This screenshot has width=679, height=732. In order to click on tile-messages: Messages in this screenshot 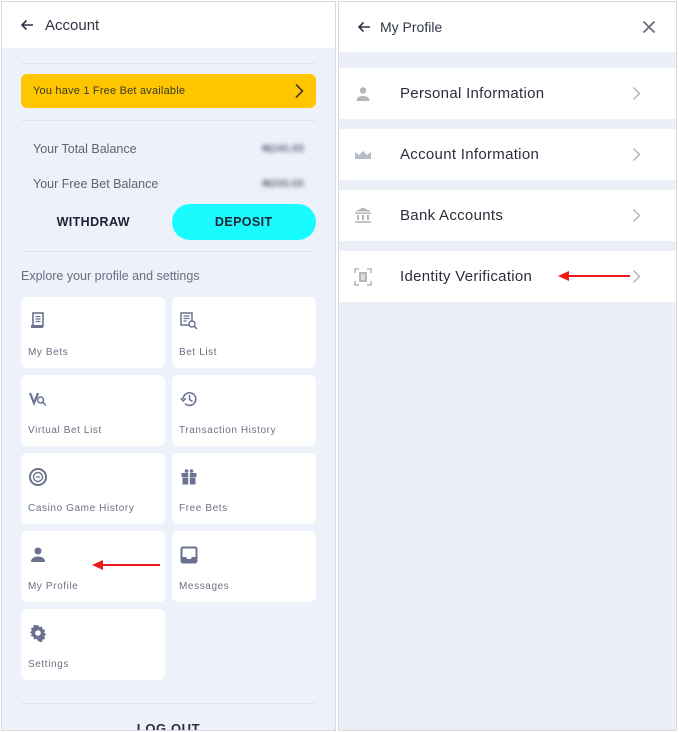, I will do `click(244, 566)`.